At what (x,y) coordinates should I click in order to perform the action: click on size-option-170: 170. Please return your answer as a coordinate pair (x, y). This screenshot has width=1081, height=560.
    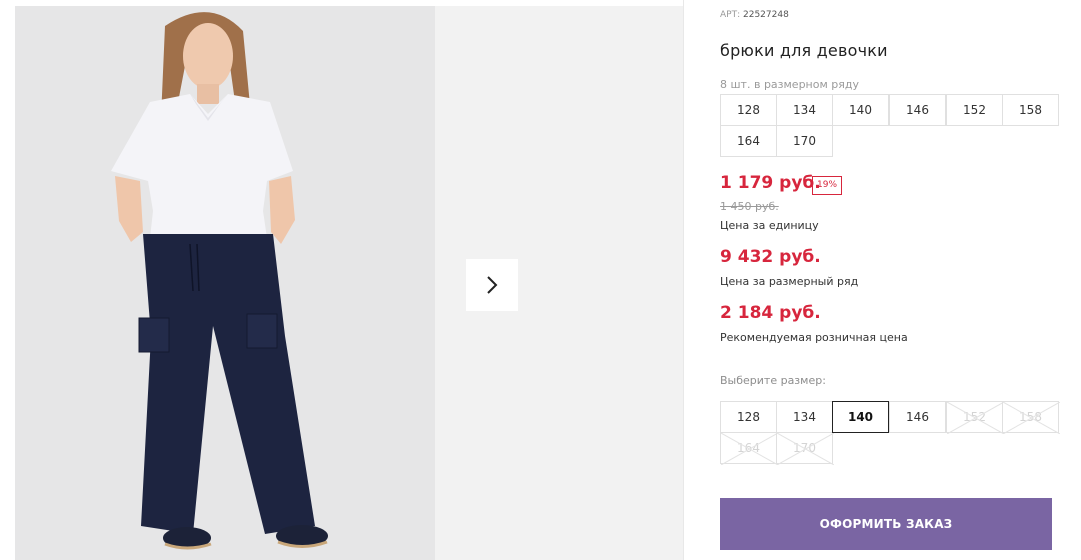
    Looking at the image, I should click on (805, 448).